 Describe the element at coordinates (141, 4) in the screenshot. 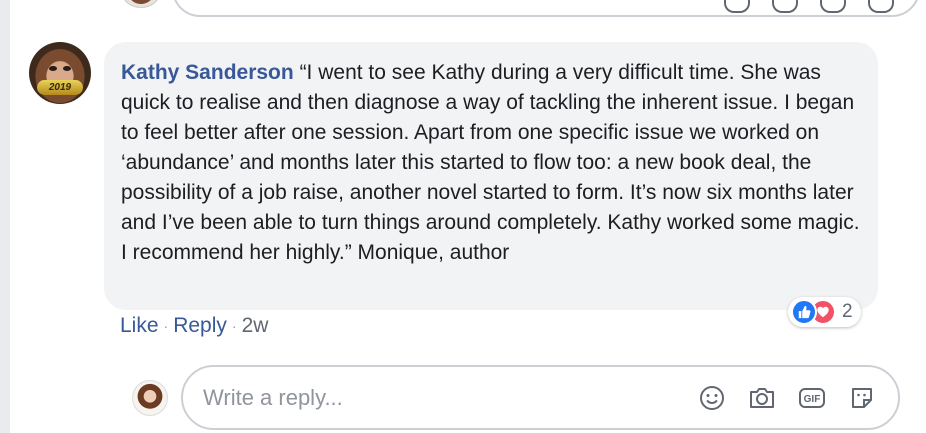

I see `previous-reply-avatar` at that location.